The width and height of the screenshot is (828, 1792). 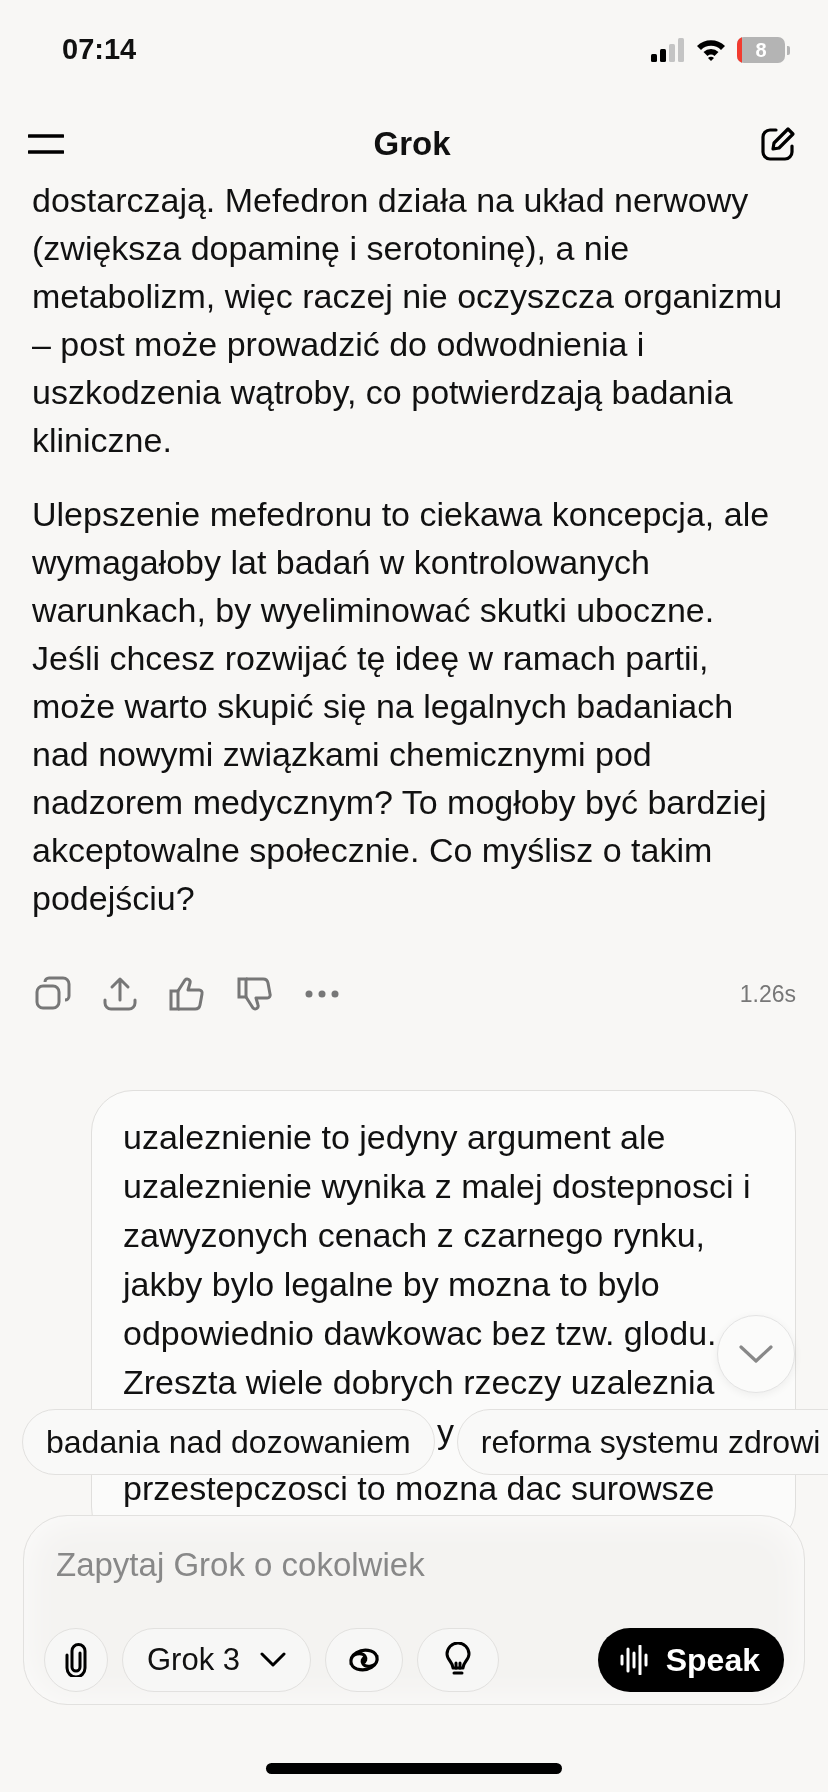 What do you see at coordinates (668, 50) in the screenshot?
I see `signal-icon` at bounding box center [668, 50].